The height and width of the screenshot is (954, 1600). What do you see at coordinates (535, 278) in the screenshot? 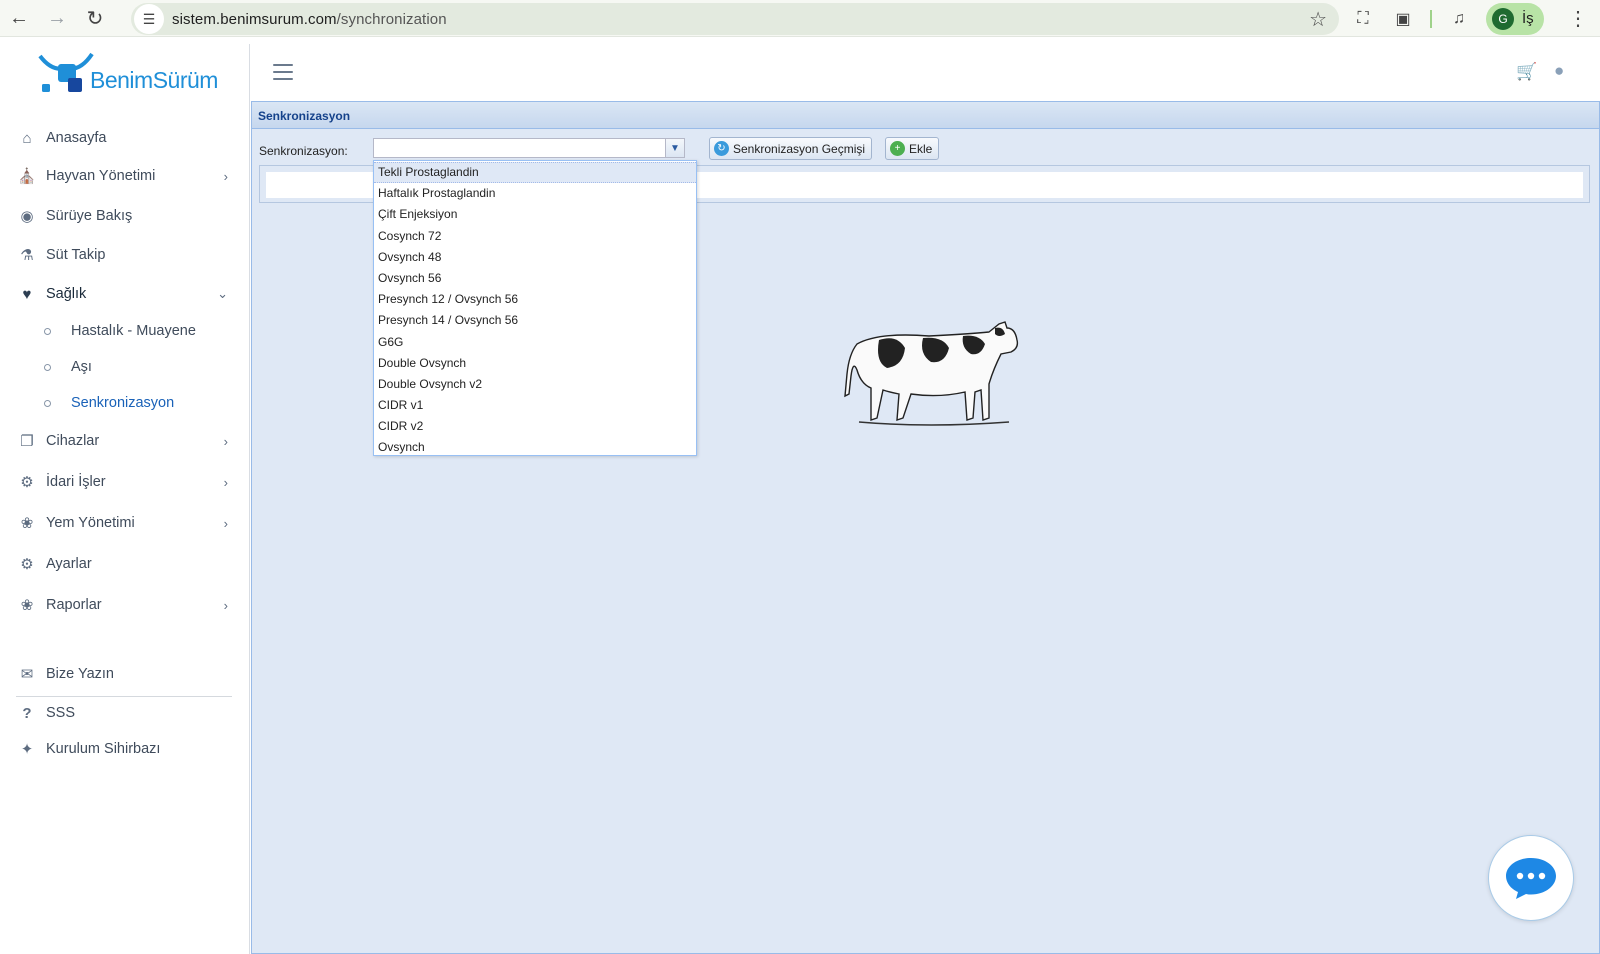
I see `dropdown-option: Ovsynch 56` at bounding box center [535, 278].